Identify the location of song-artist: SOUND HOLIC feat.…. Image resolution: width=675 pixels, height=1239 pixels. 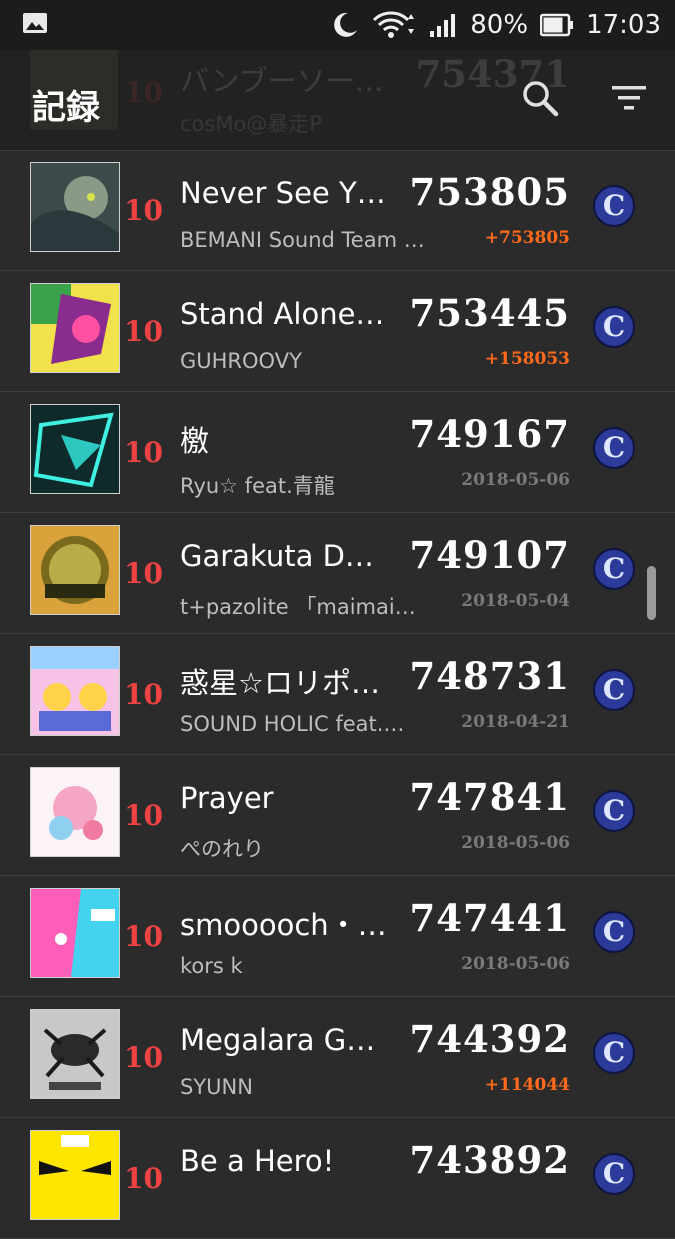
(292, 724).